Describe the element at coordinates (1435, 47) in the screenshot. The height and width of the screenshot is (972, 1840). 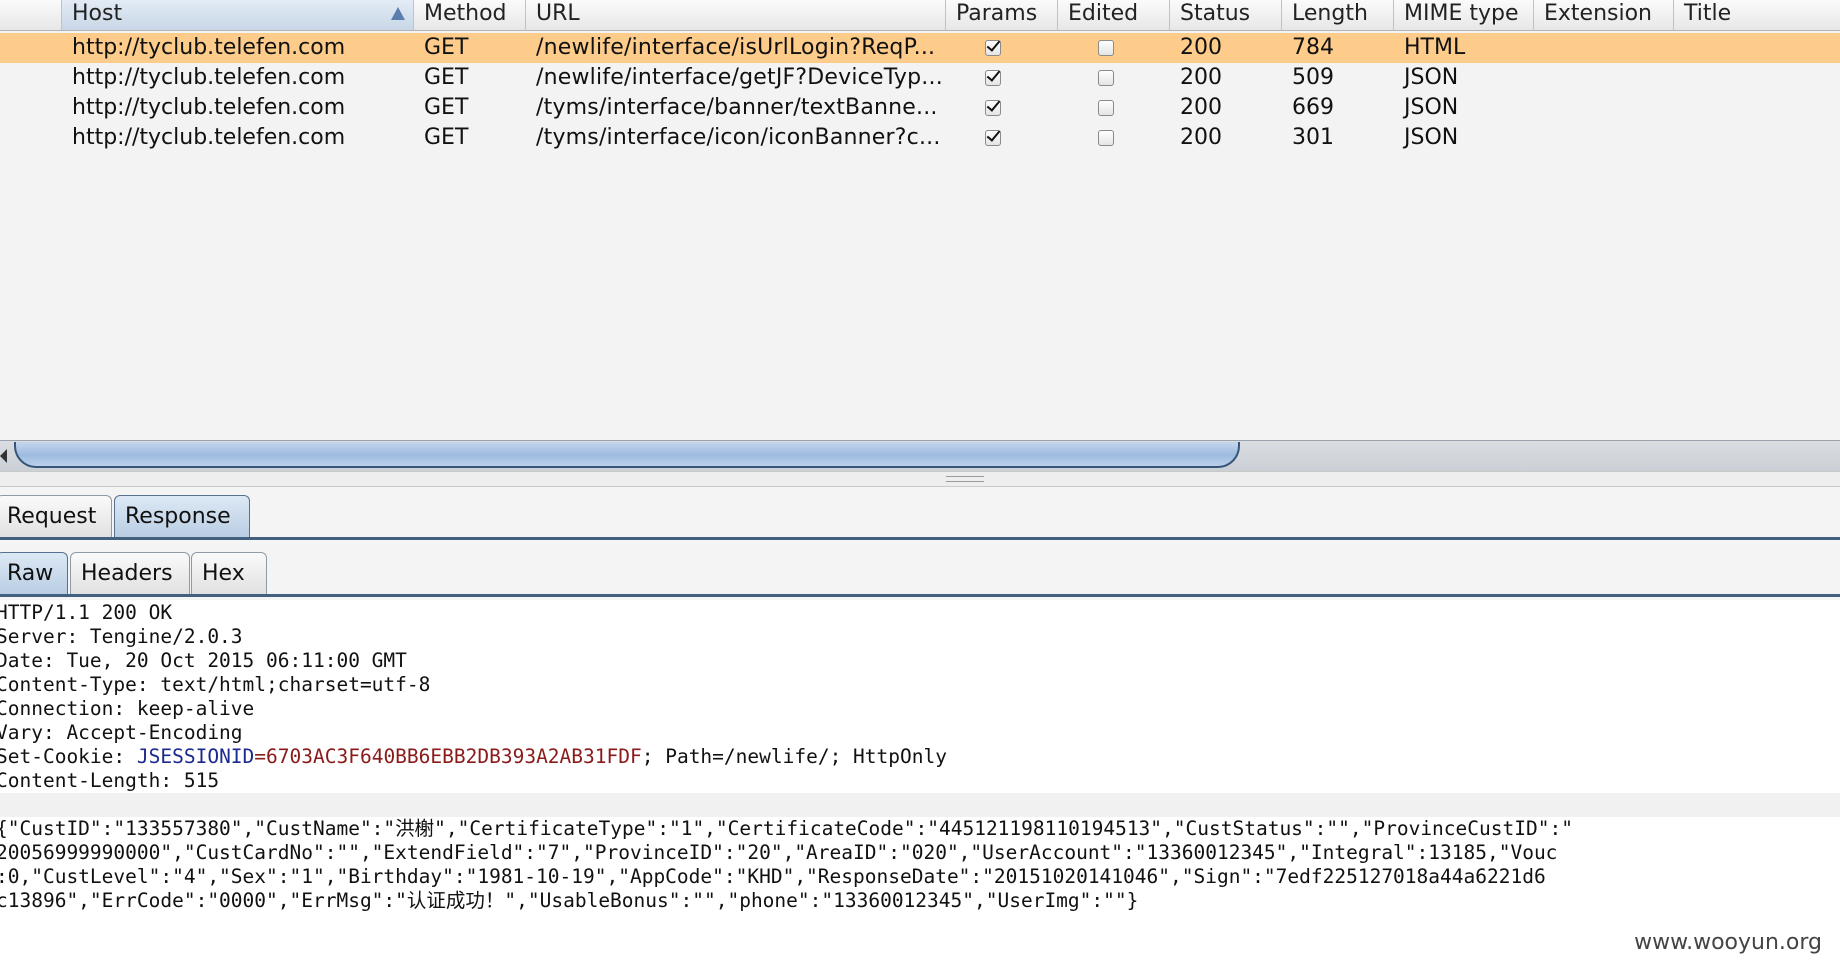
I see `cell-mime: HTML` at that location.